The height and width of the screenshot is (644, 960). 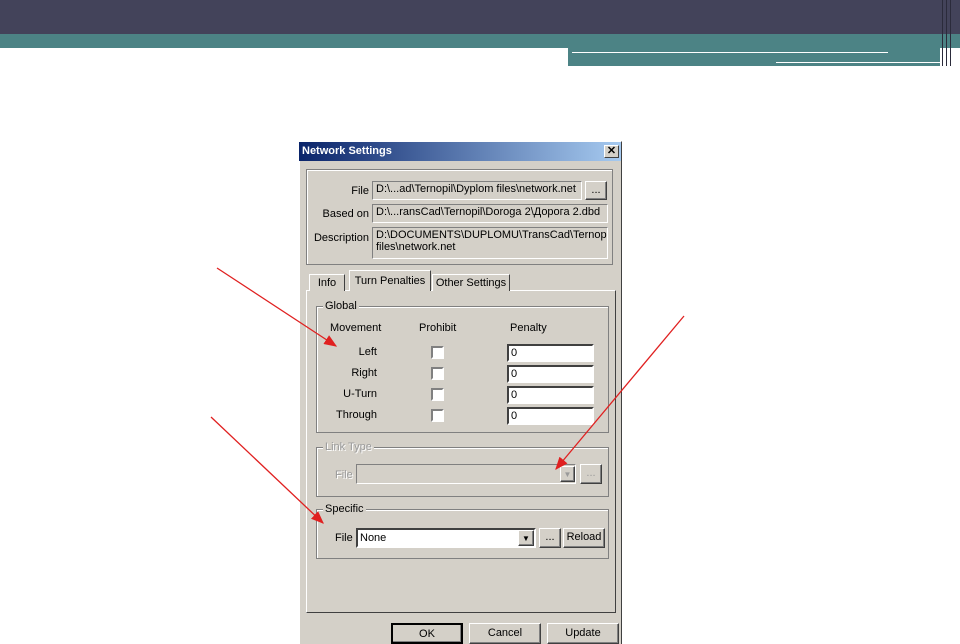 I want to click on arrow-to-specific-file, so click(x=267, y=470).